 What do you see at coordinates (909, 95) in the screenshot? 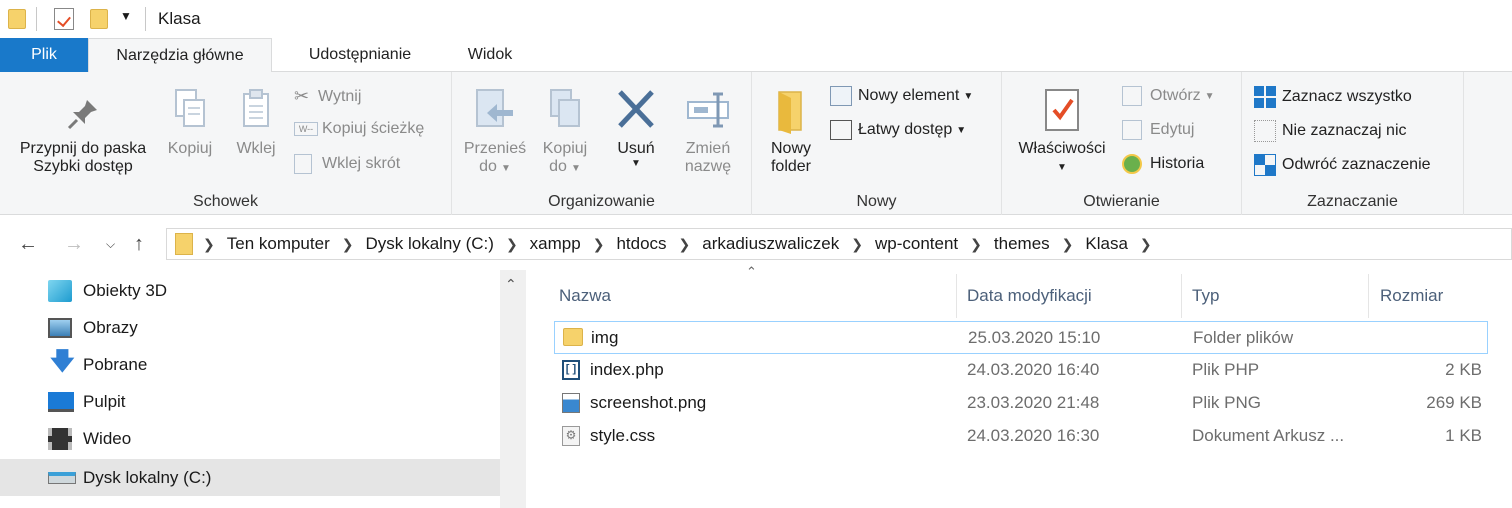
I see `new-item-label: Nowy element` at bounding box center [909, 95].